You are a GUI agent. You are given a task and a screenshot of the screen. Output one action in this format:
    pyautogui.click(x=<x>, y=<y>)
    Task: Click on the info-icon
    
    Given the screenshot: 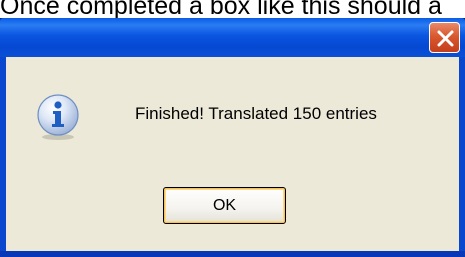 What is the action you would take?
    pyautogui.click(x=58, y=117)
    